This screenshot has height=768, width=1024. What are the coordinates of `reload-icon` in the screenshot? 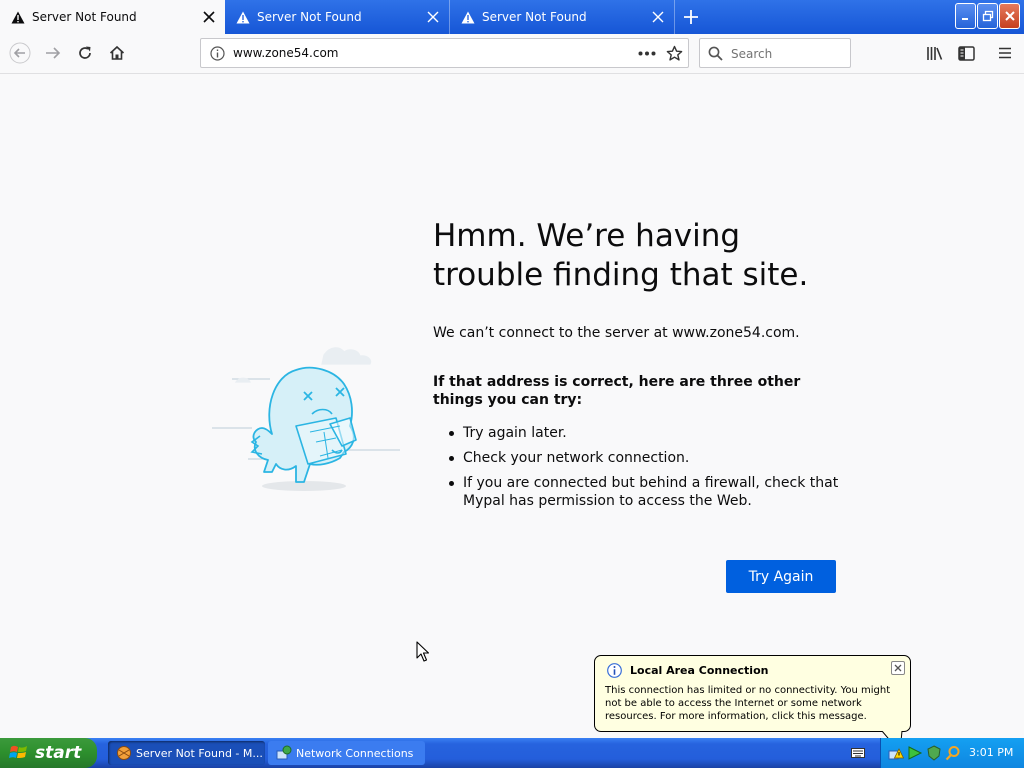 It's located at (85, 52).